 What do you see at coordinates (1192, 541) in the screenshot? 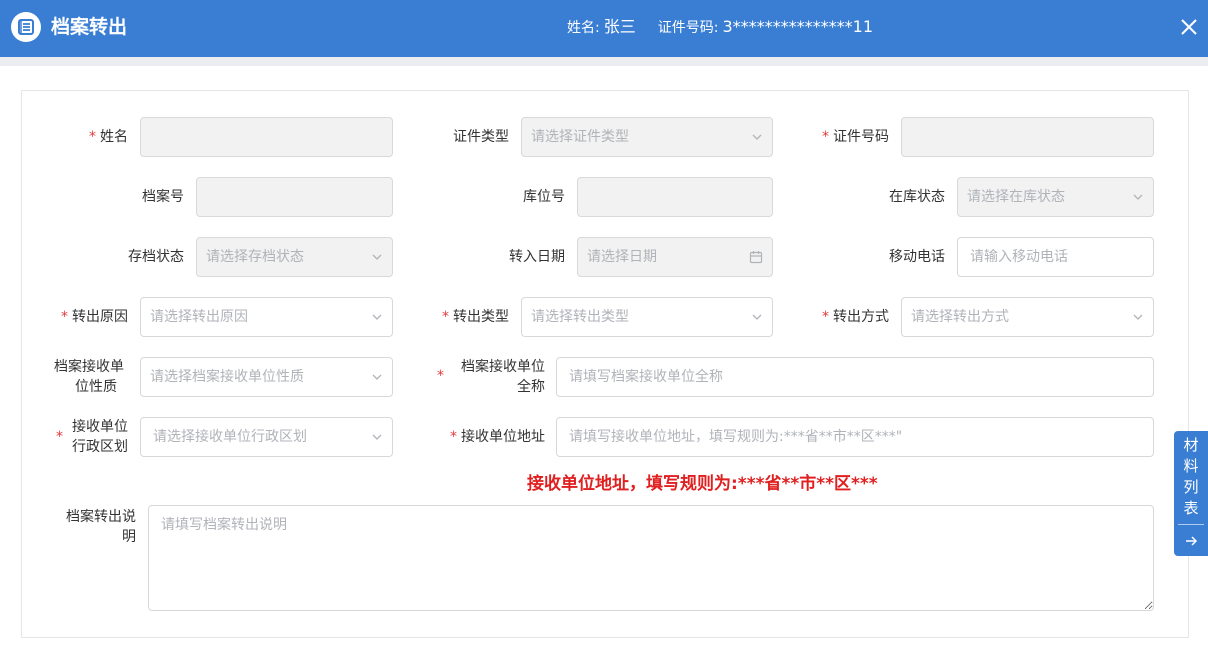
I see `arrow-right-icon` at bounding box center [1192, 541].